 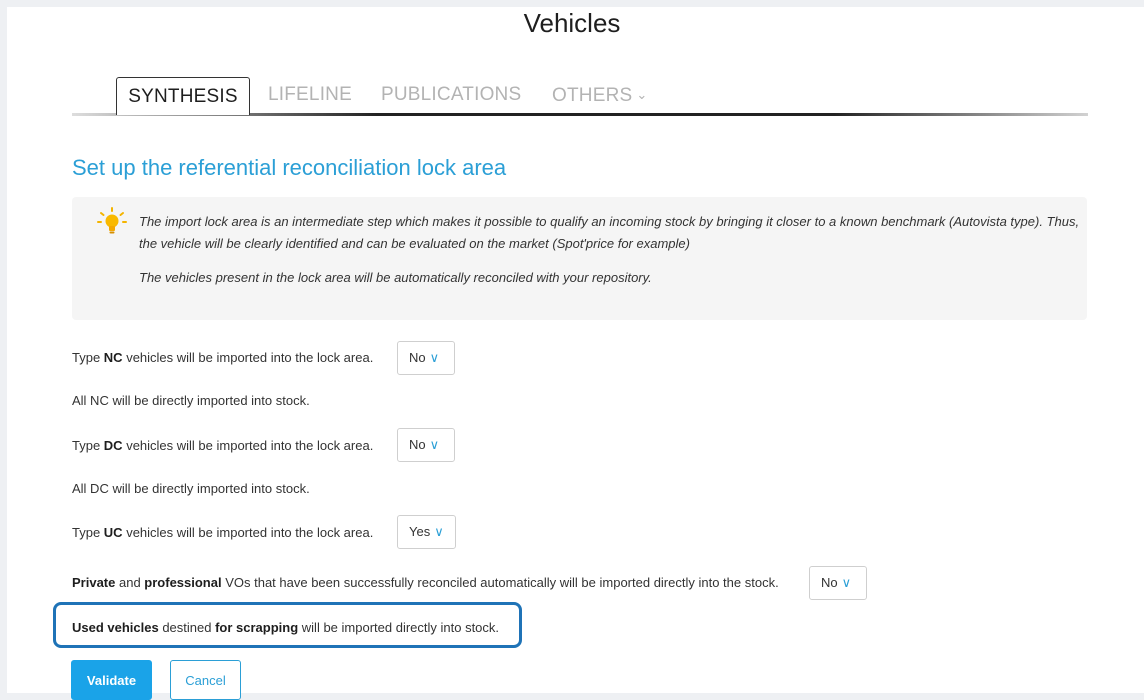 I want to click on tab-lifeline: LIFELINE, so click(x=310, y=95).